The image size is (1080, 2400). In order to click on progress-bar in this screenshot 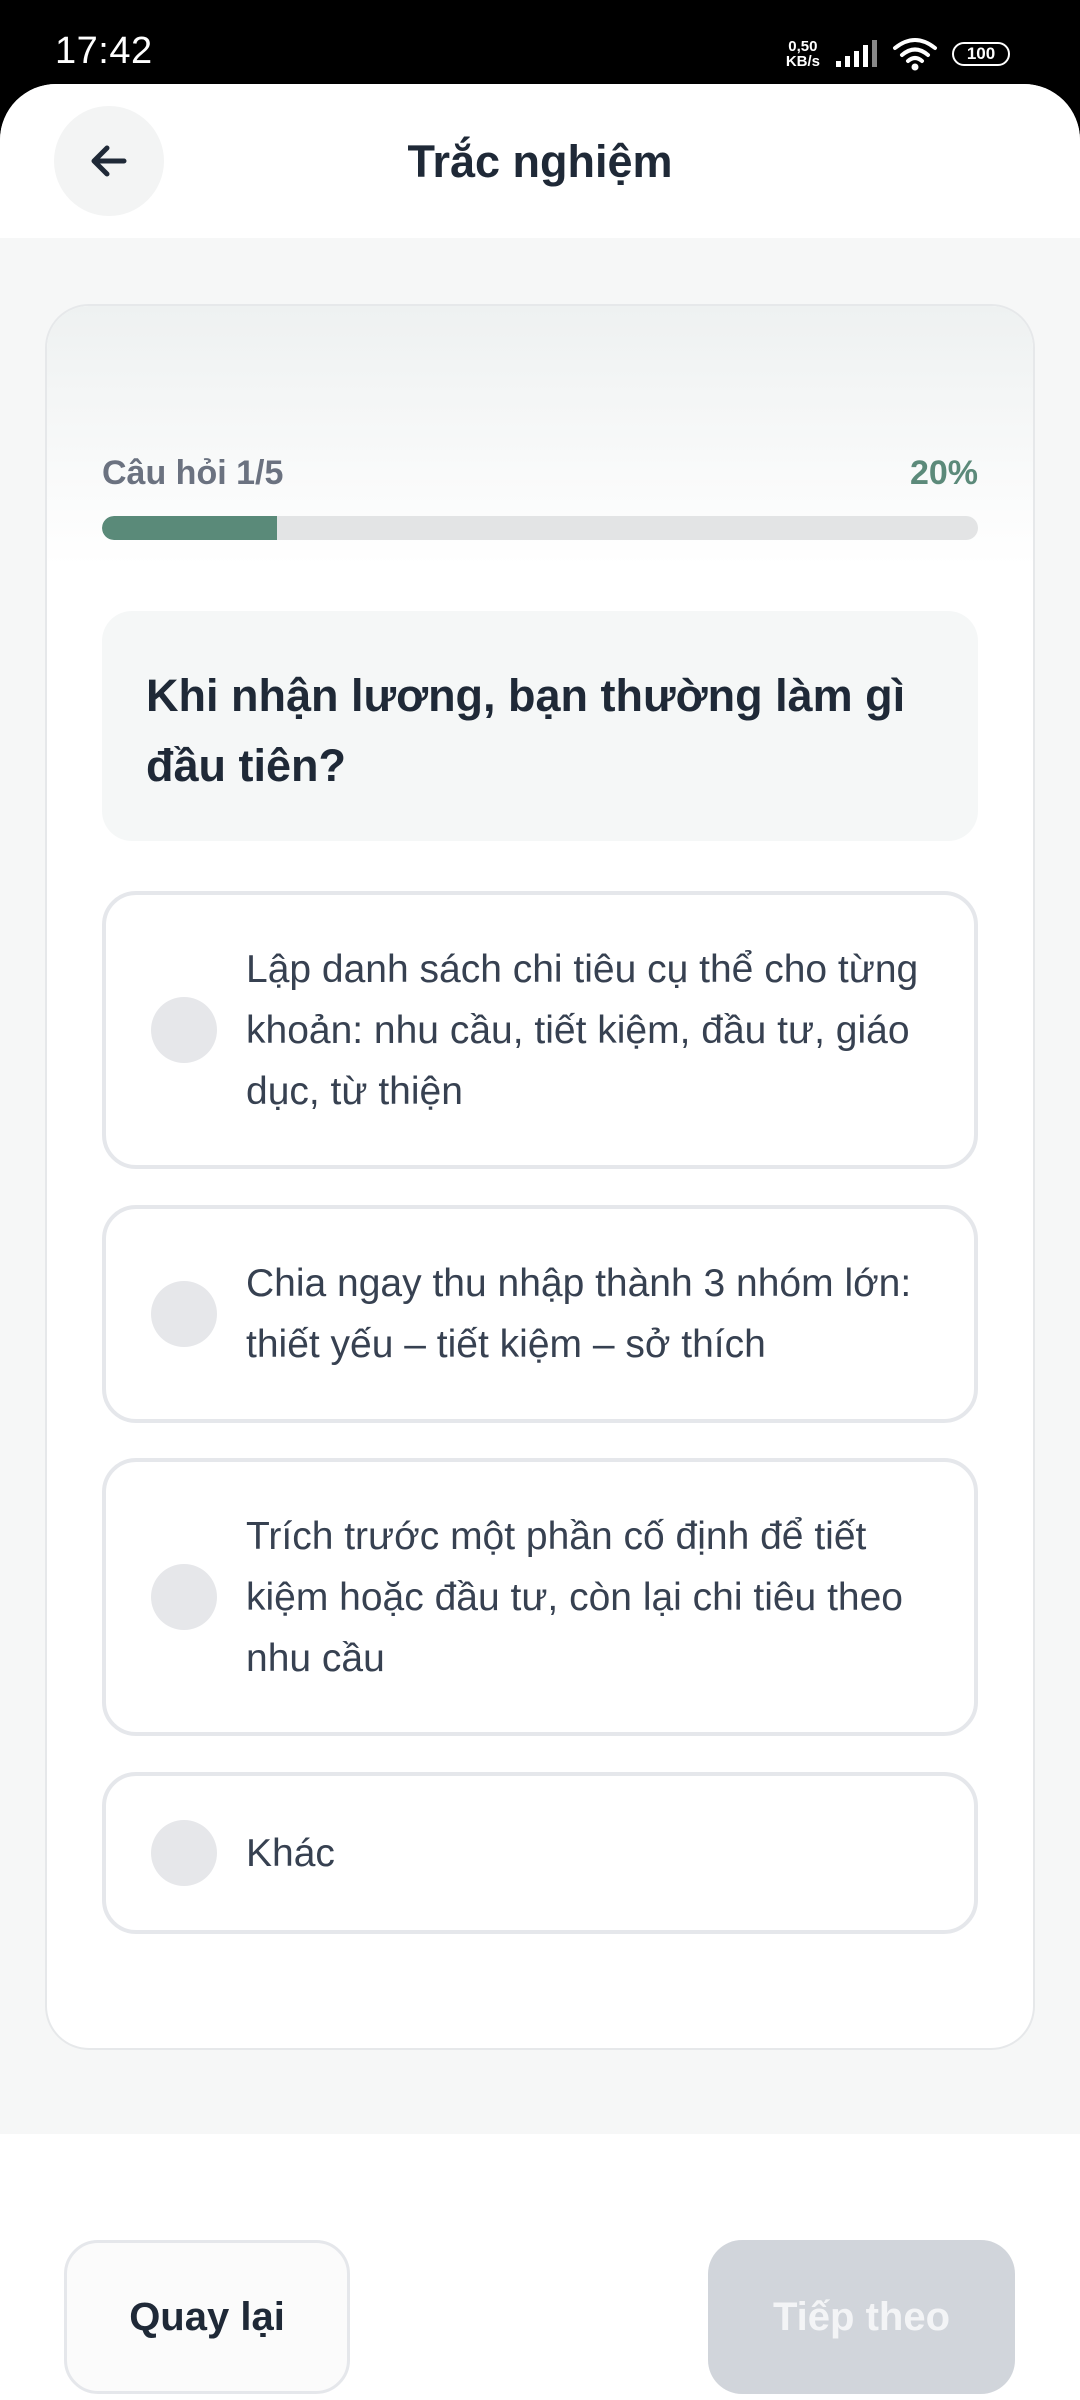, I will do `click(540, 528)`.